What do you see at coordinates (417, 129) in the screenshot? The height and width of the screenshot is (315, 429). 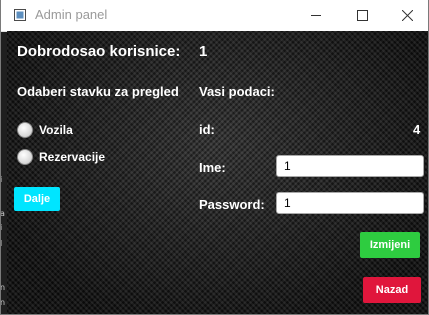 I see `id-value: 4` at bounding box center [417, 129].